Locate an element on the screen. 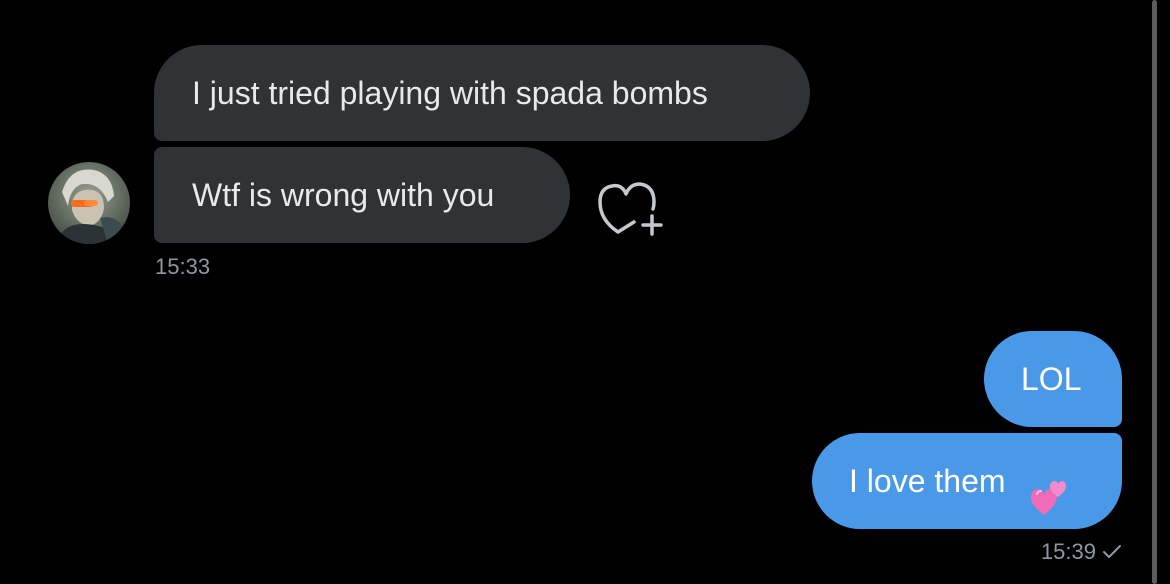 The height and width of the screenshot is (584, 1170). avatar is located at coordinates (89, 203).